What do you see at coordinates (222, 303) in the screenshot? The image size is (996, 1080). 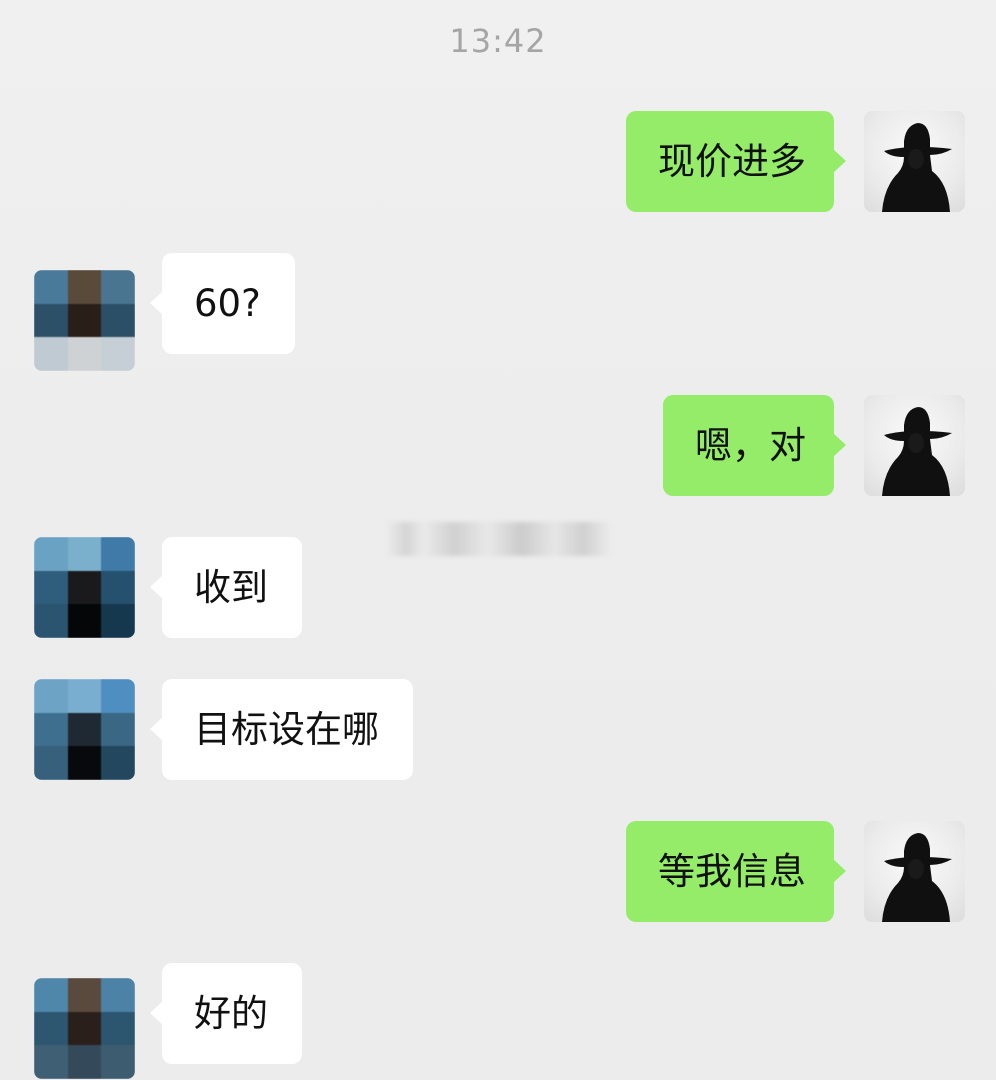 I see `incoming-message-bubble: 60?` at bounding box center [222, 303].